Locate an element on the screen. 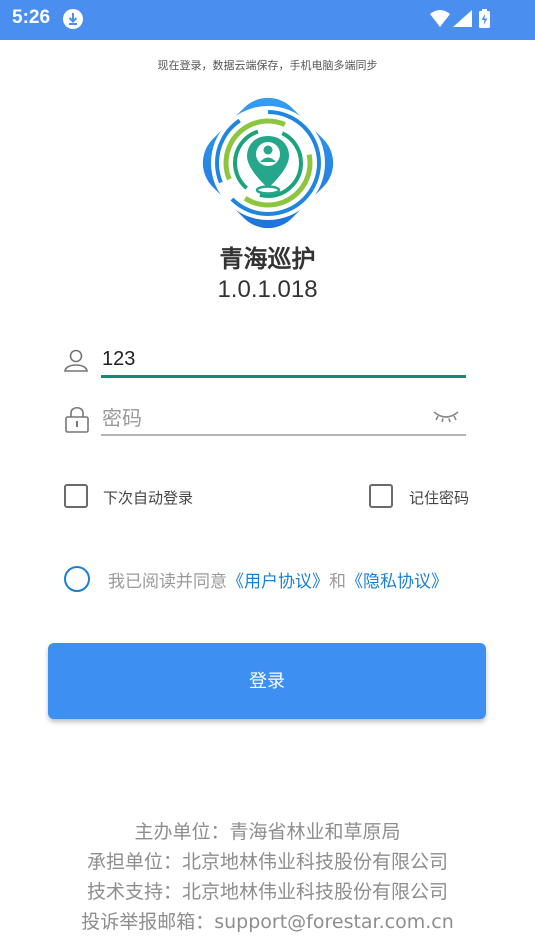 This screenshot has height=951, width=535. app-name: 青海巡护 is located at coordinates (267, 259).